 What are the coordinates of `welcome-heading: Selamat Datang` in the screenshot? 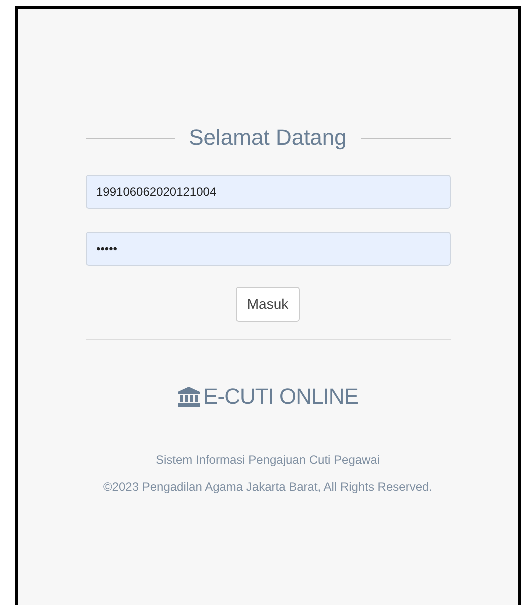 It's located at (268, 138).